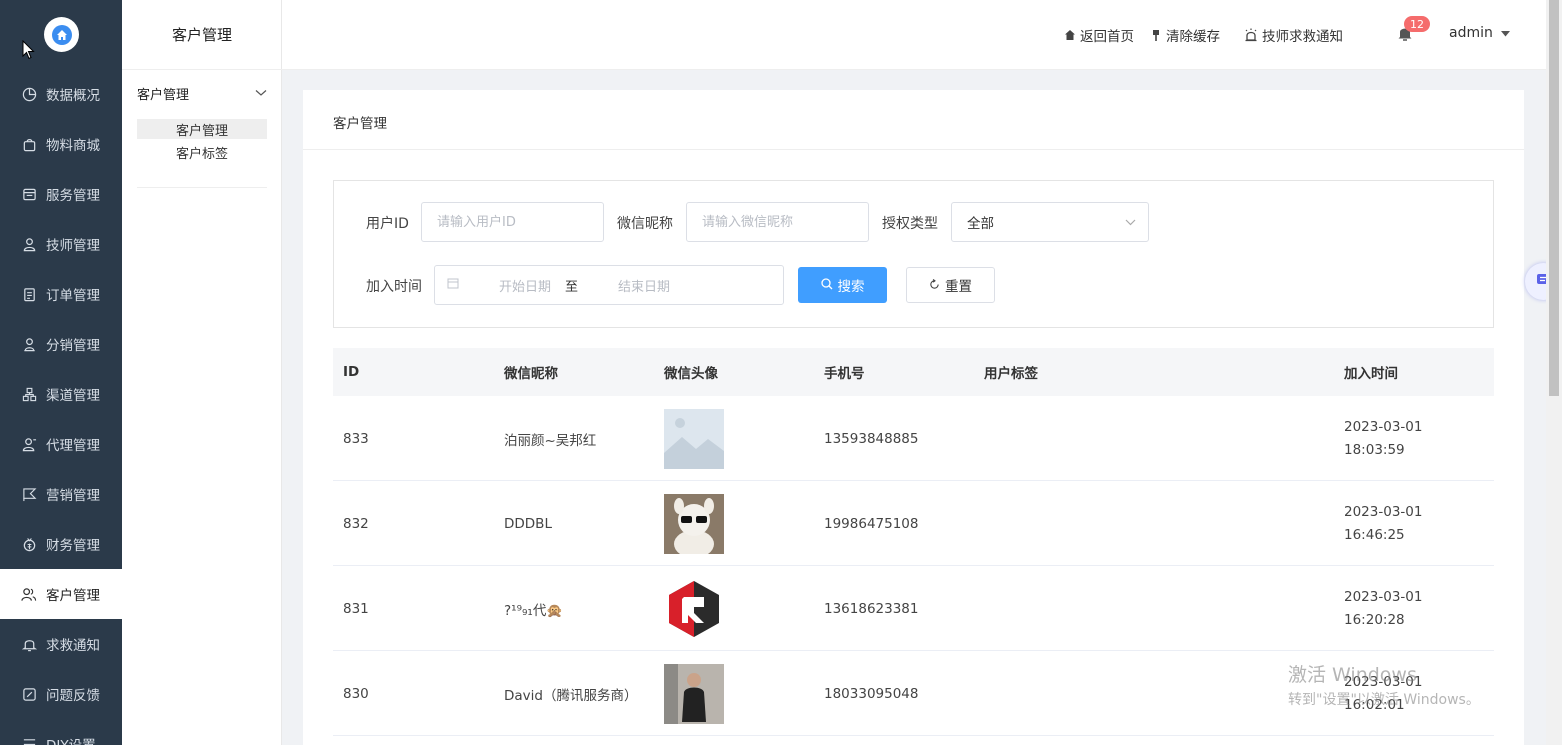 The width and height of the screenshot is (1562, 745). I want to click on subnav-item-customer-list: 客户管理, so click(202, 129).